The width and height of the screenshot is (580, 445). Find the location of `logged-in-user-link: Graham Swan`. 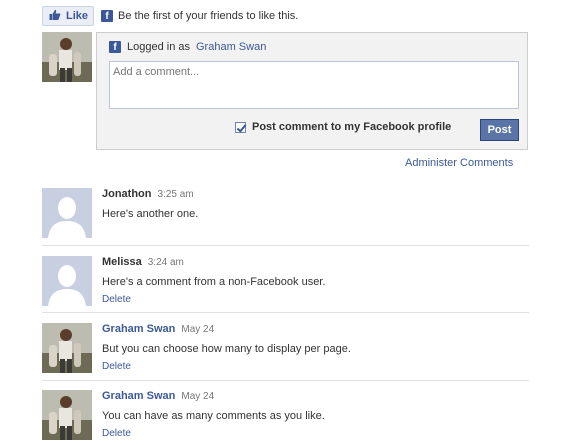

logged-in-user-link: Graham Swan is located at coordinates (231, 47).